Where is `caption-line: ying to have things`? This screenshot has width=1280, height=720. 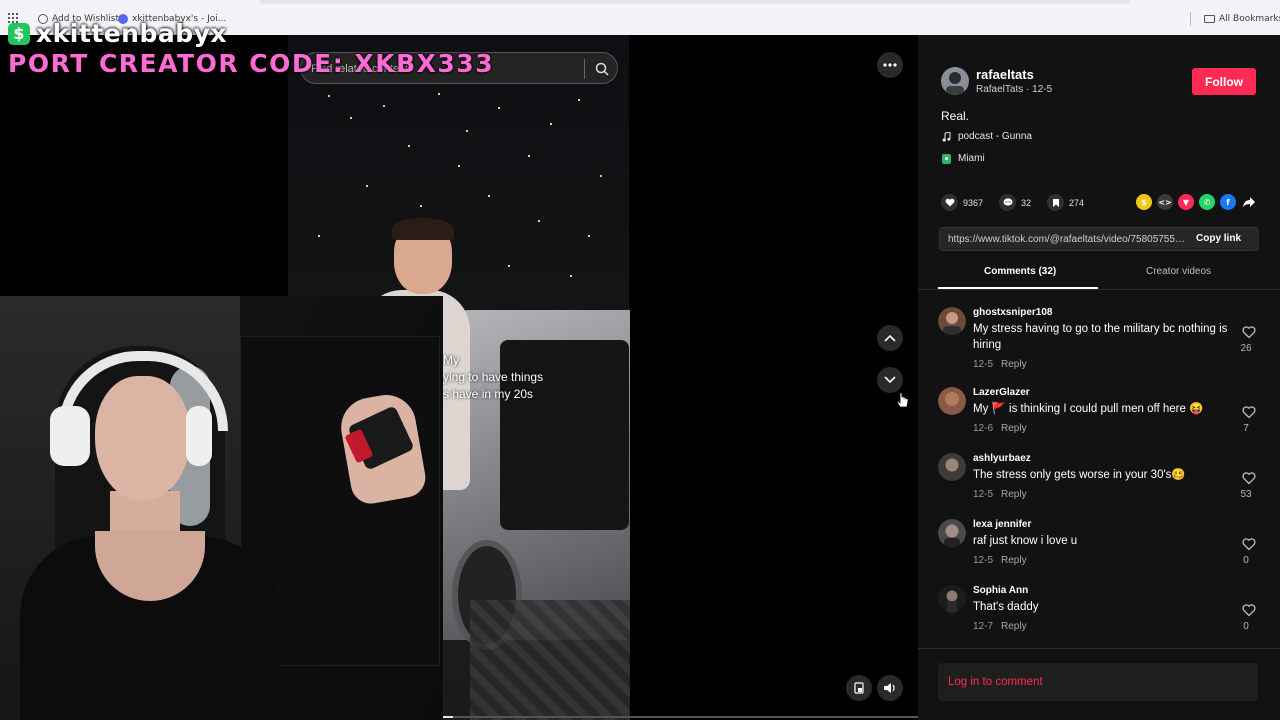
caption-line: ying to have things is located at coordinates (493, 377).